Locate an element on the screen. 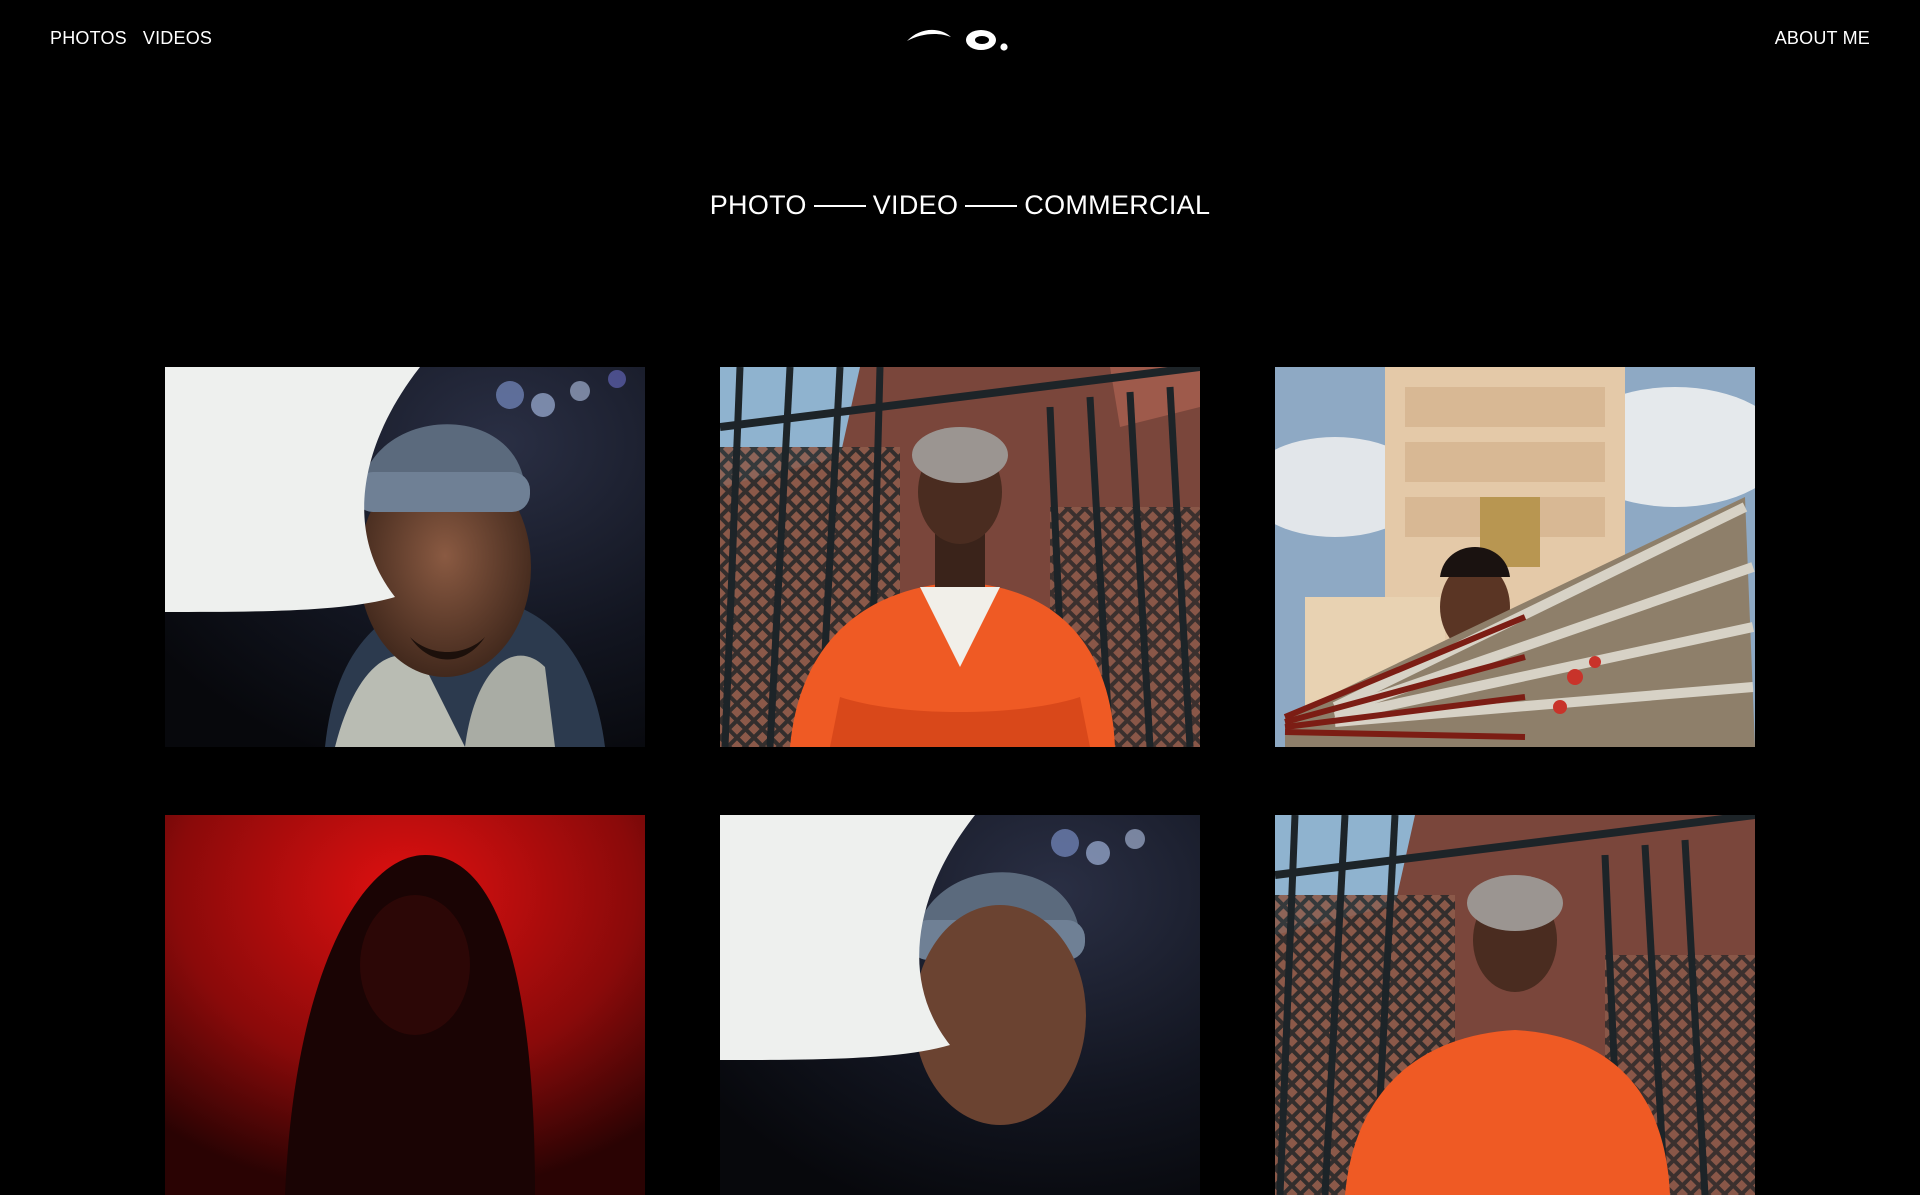 This screenshot has height=1195, width=1920. gallery-photo-temple-fan-portrait is located at coordinates (1515, 557).